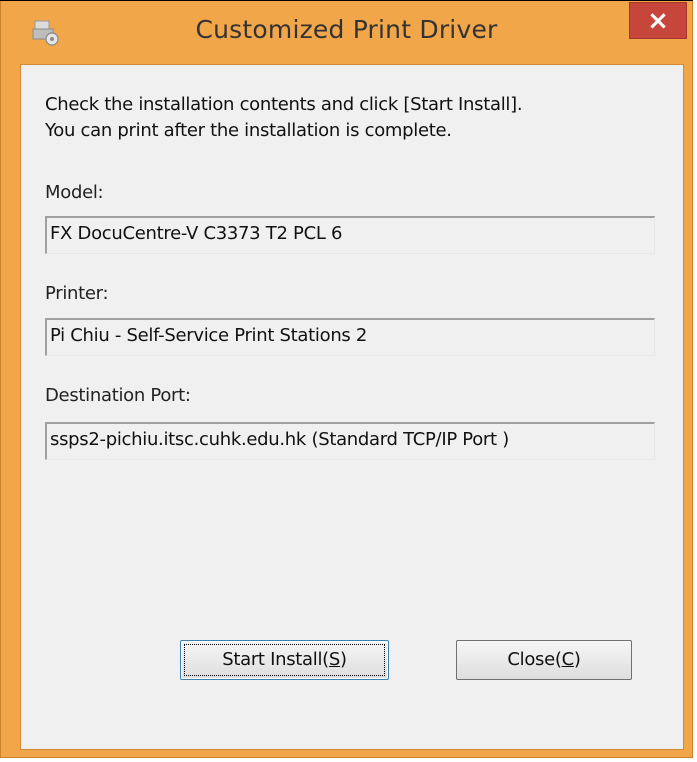  I want to click on close-button: Close(C), so click(544, 660).